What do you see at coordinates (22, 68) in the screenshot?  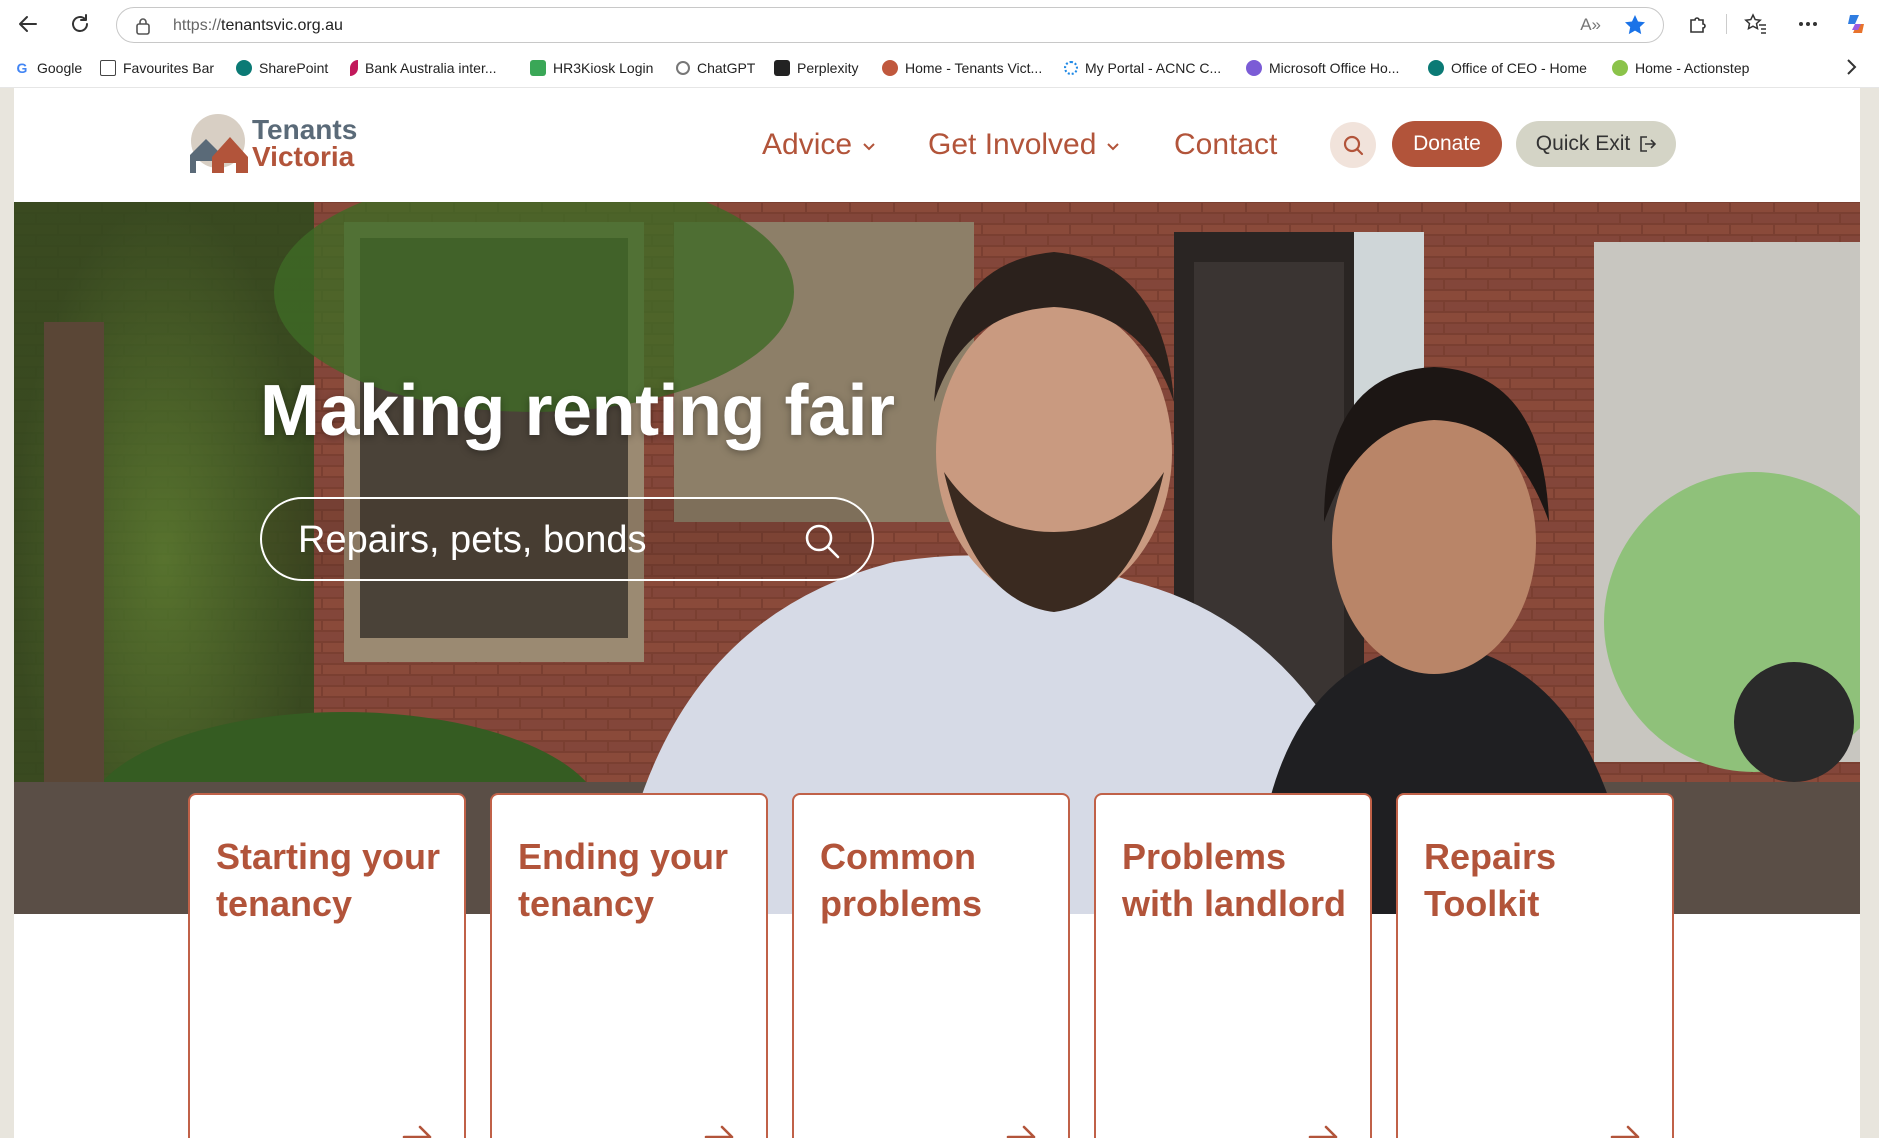 I see `google-icon: G` at bounding box center [22, 68].